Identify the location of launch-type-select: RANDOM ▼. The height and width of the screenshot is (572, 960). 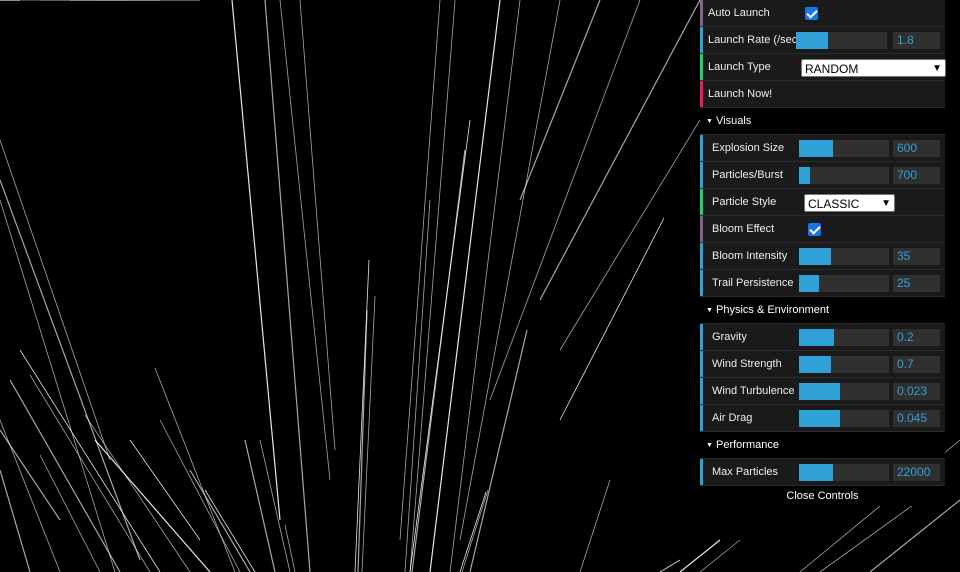
(873, 68).